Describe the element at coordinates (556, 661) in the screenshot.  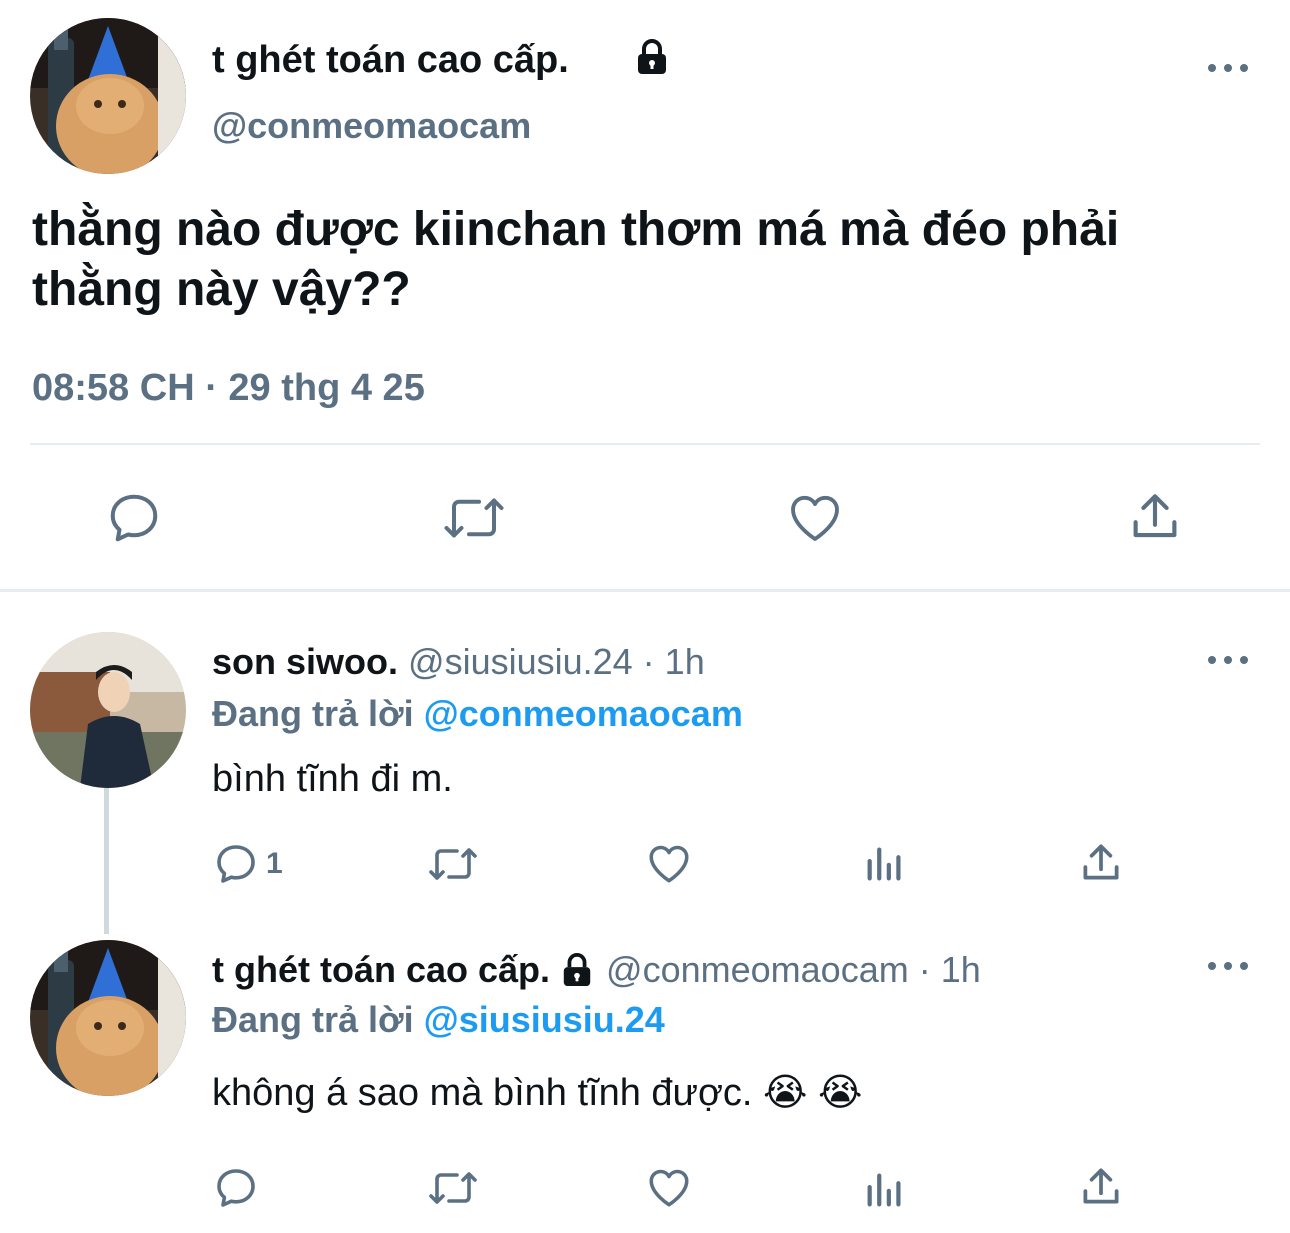
I see `reply-author-meta: @siusiusiu.24 · 1h` at that location.